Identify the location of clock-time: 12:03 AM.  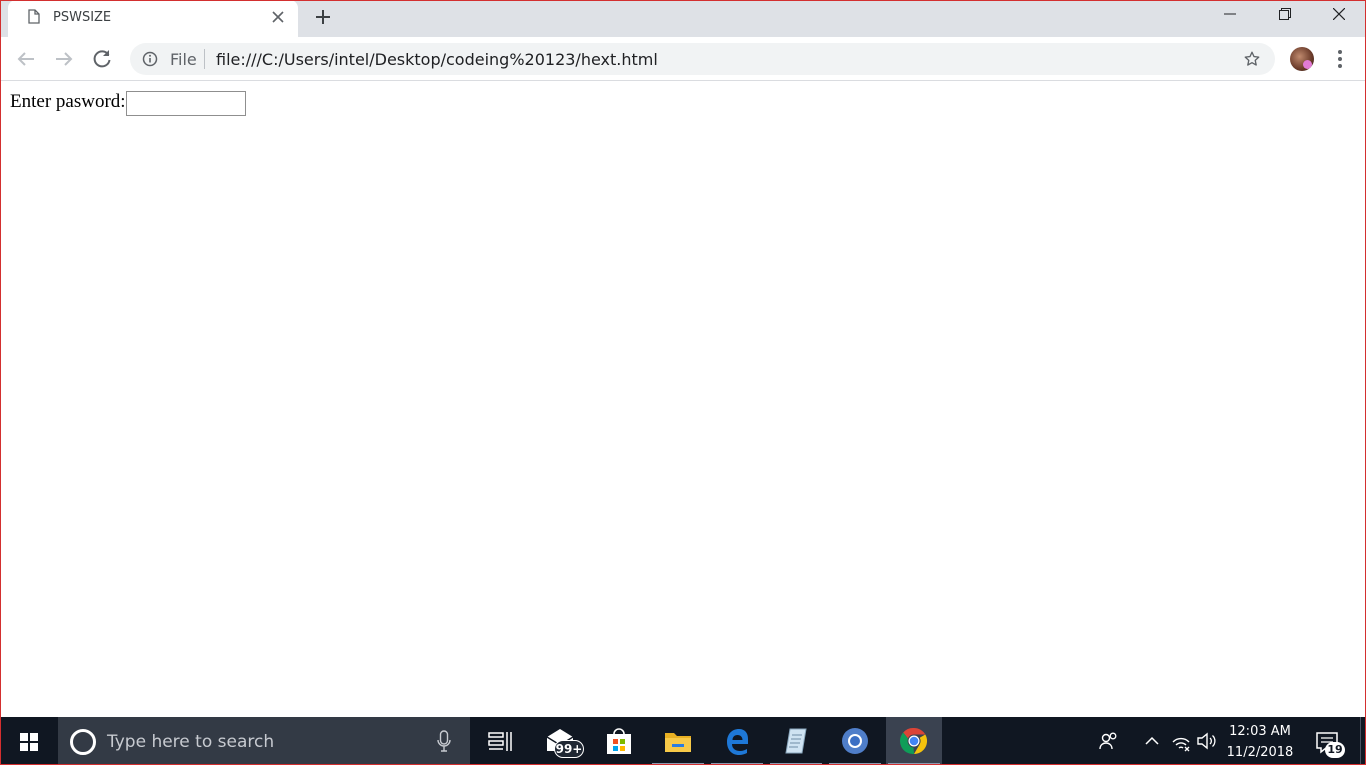
(1260, 731).